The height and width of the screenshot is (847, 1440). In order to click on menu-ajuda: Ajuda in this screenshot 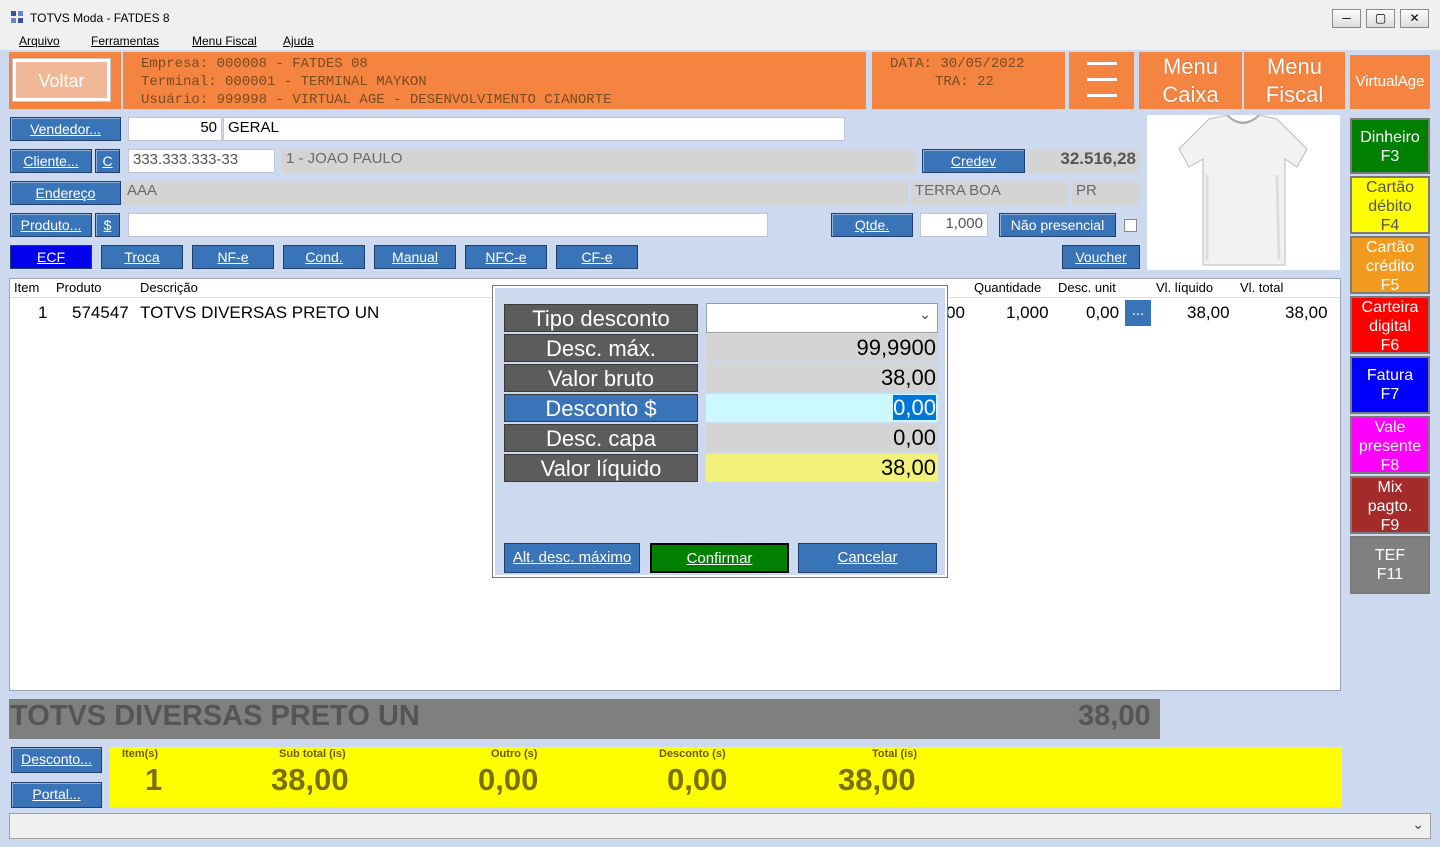, I will do `click(298, 41)`.